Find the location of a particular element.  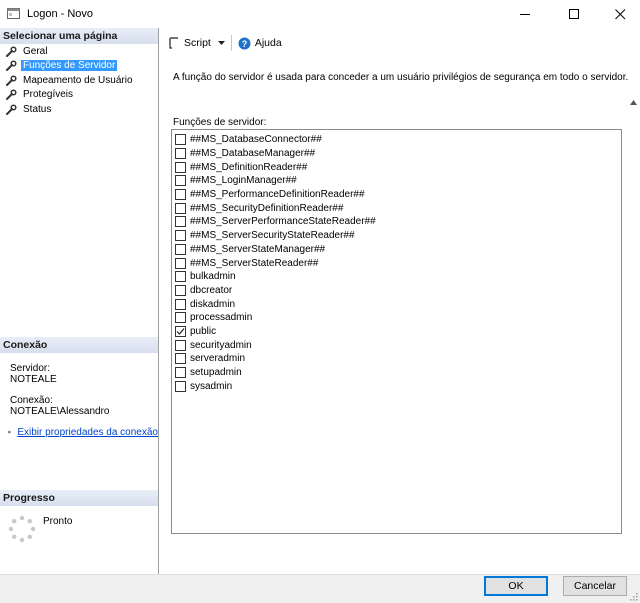

script-icon is located at coordinates (173, 43).